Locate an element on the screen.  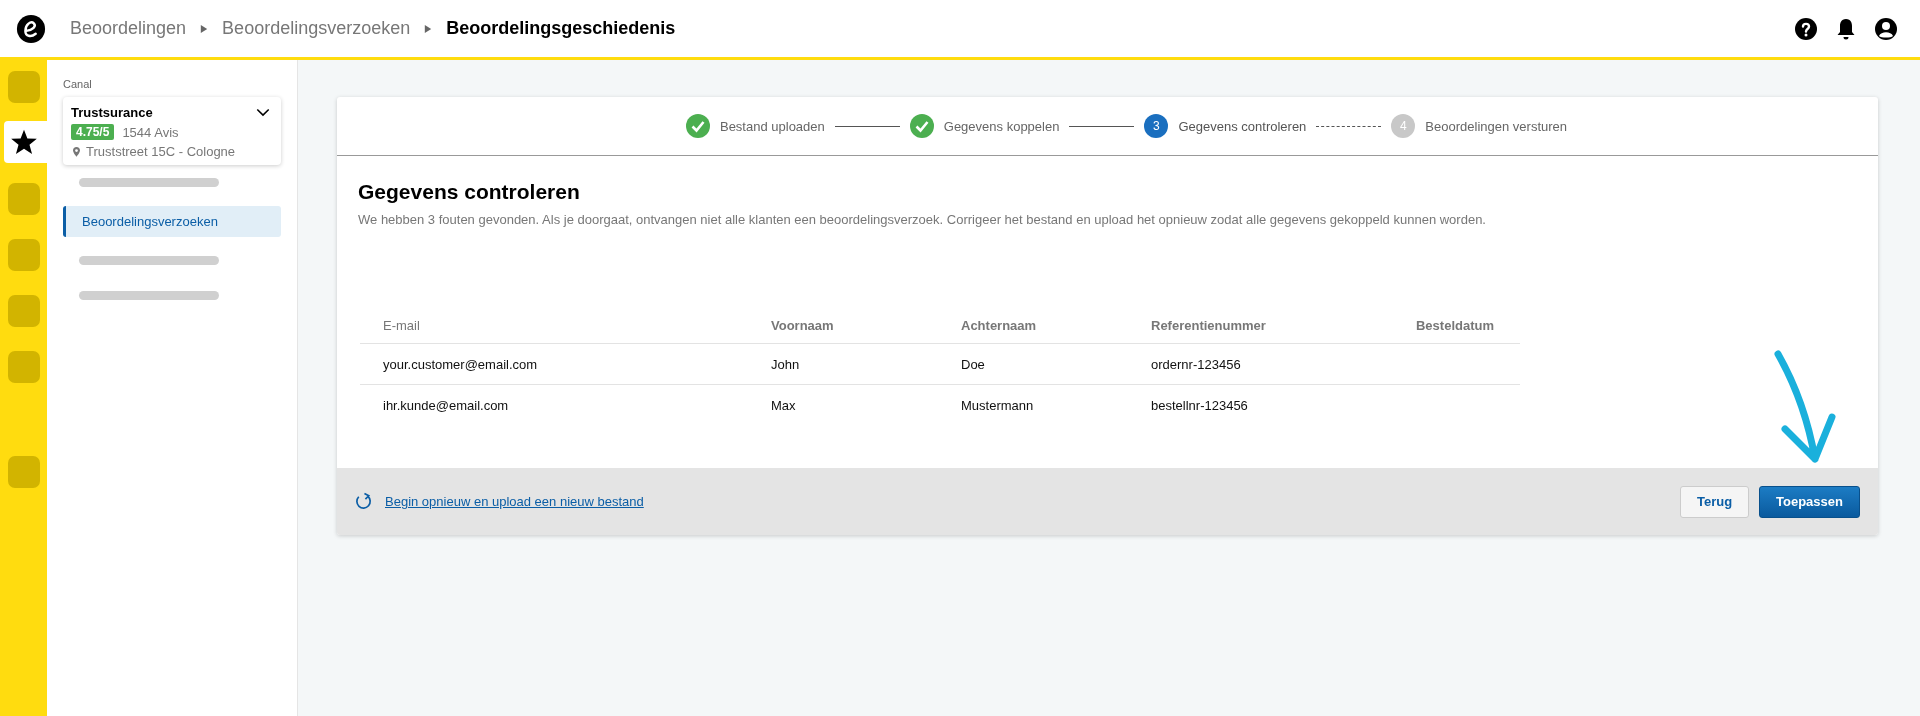
refresh-icon is located at coordinates (363, 501).